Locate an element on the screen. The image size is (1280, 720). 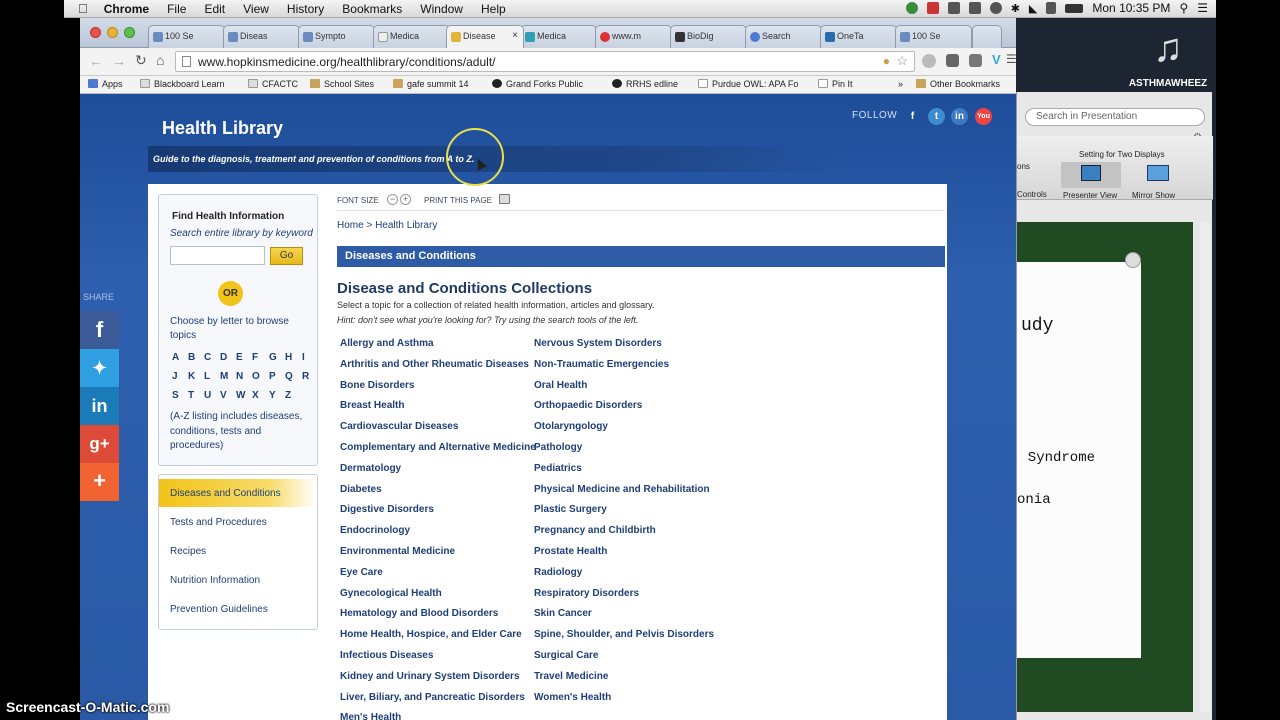
forward-button: → is located at coordinates (119, 61).